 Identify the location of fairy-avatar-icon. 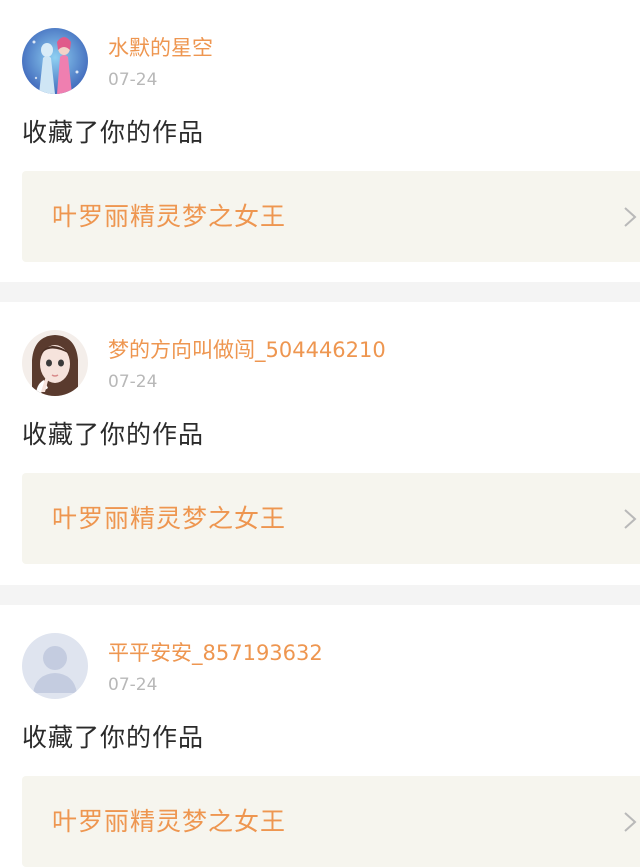
(55, 61).